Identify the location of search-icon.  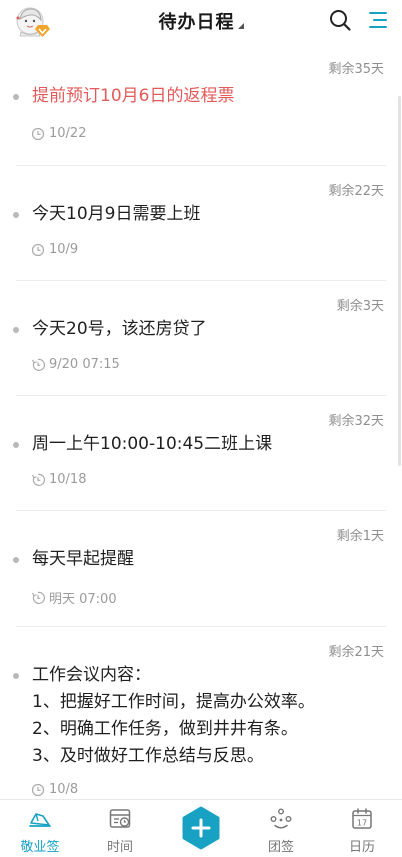
(340, 20).